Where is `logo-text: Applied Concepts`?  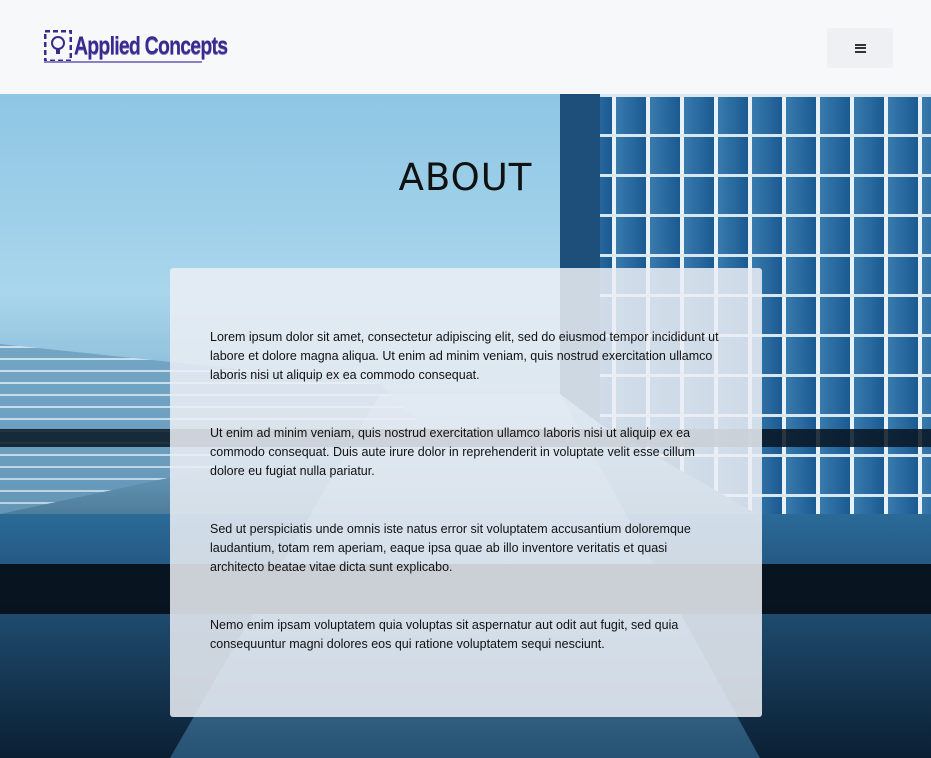
logo-text: Applied Concepts is located at coordinates (151, 45).